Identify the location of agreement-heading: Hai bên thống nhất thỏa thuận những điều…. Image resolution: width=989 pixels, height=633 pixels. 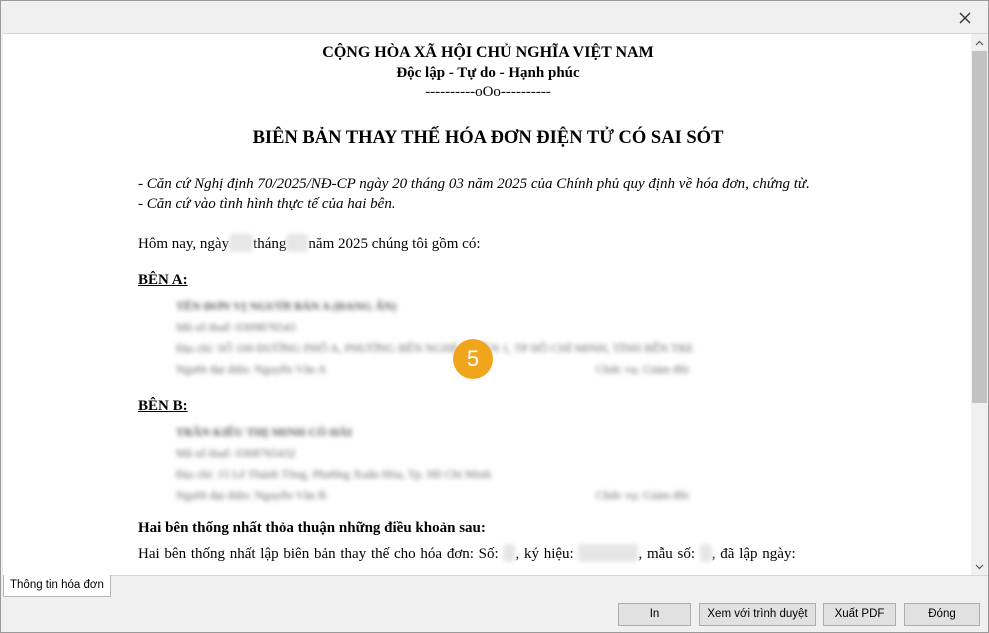
(312, 528).